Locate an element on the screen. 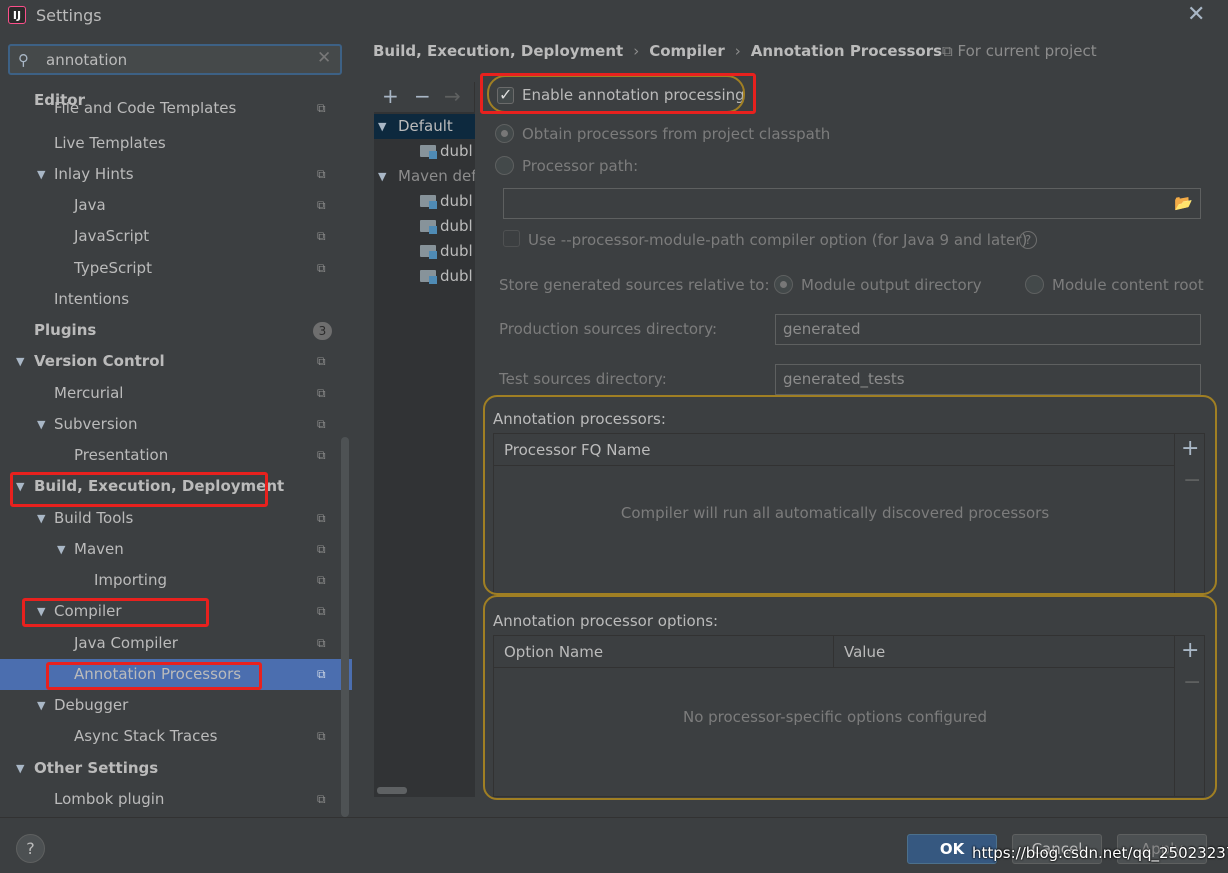 This screenshot has height=873, width=1228. profiles-hscrollbar is located at coordinates (392, 790).